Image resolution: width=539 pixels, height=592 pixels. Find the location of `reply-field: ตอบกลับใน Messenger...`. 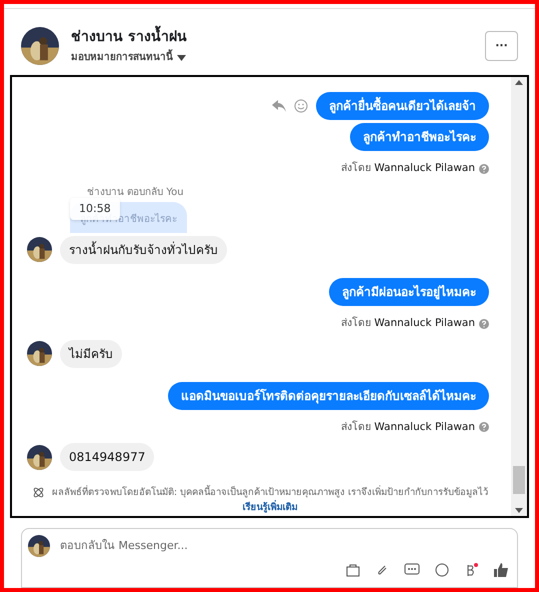

reply-field: ตอบกลับใน Messenger... is located at coordinates (285, 546).